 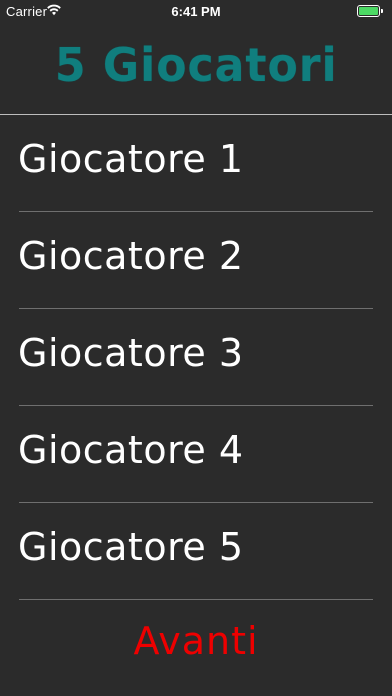 I want to click on status-bar: Carrier 6:41 PM, so click(x=196, y=11).